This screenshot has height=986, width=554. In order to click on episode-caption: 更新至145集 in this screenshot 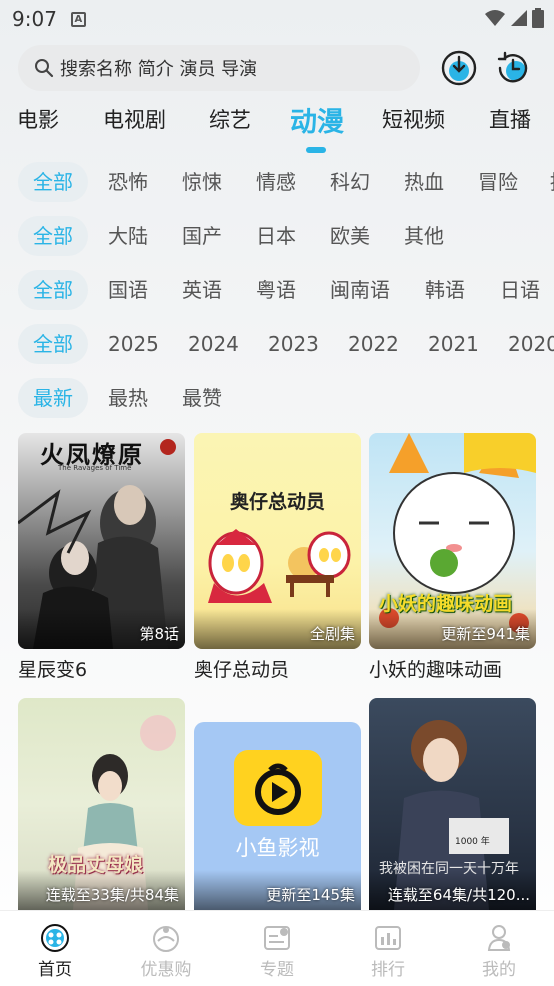, I will do `click(310, 895)`.